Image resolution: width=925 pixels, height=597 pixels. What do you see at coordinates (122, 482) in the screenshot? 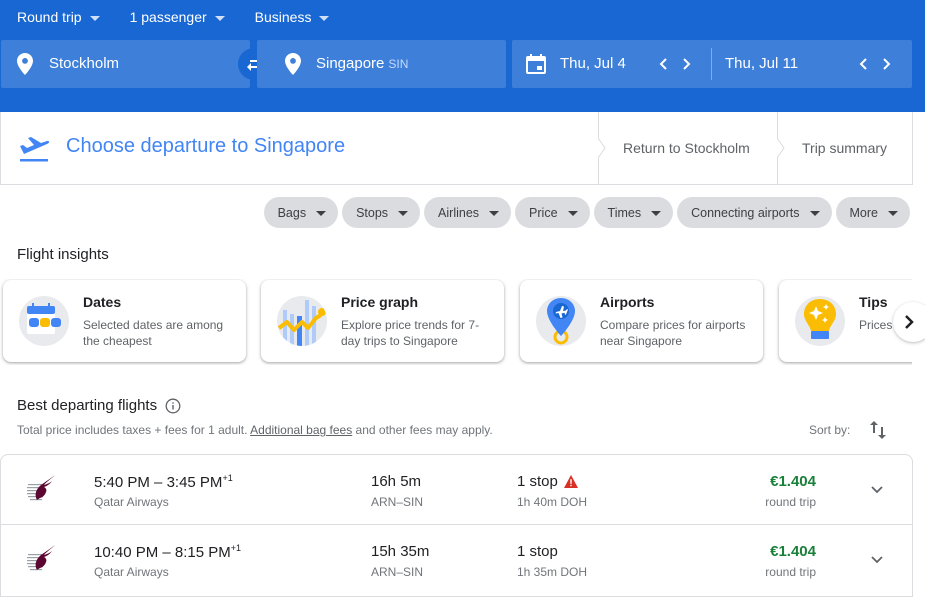
I see `depart-time: 5:40 PM` at bounding box center [122, 482].